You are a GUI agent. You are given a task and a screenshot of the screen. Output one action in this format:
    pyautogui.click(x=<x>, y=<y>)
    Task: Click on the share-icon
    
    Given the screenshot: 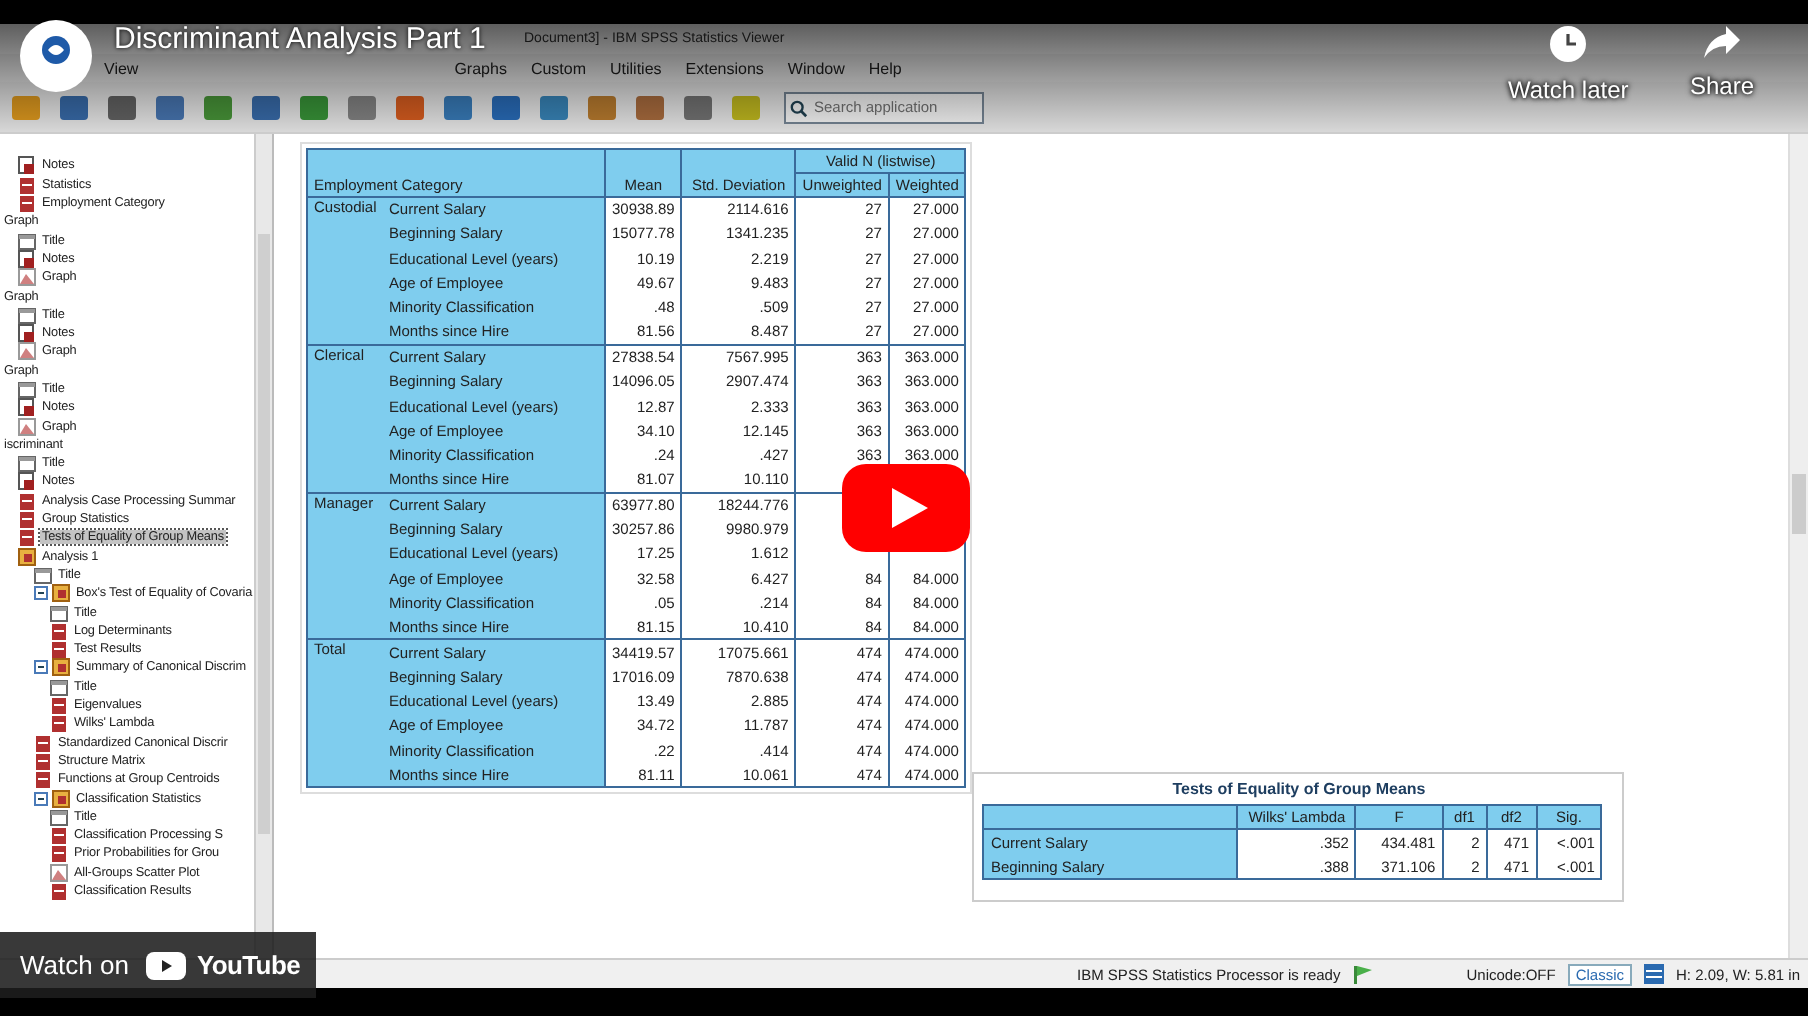 What is the action you would take?
    pyautogui.click(x=1722, y=42)
    